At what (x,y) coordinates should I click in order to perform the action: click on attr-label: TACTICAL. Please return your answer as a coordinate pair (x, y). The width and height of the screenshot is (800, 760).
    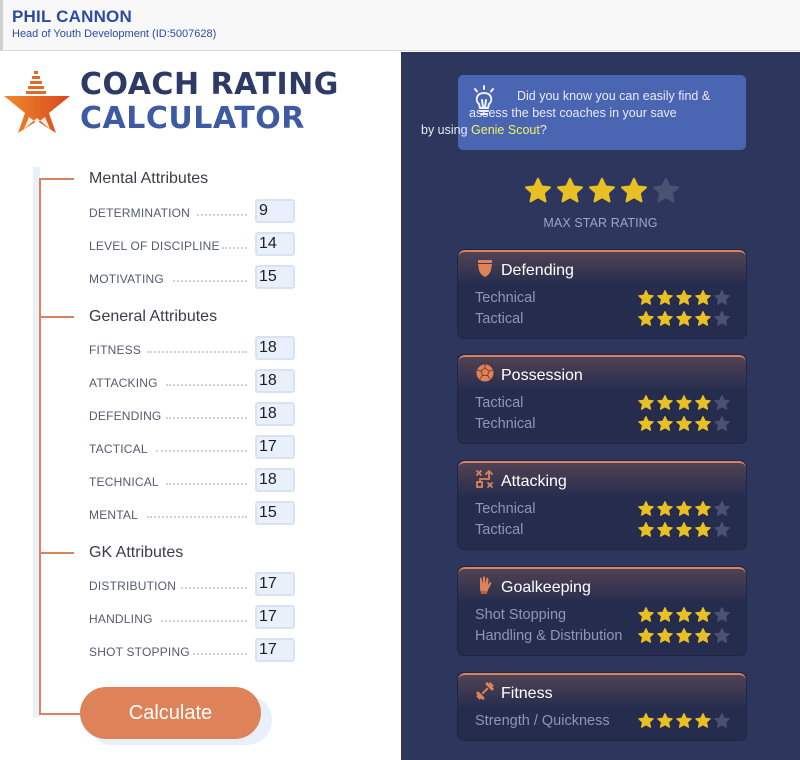
    Looking at the image, I should click on (118, 449).